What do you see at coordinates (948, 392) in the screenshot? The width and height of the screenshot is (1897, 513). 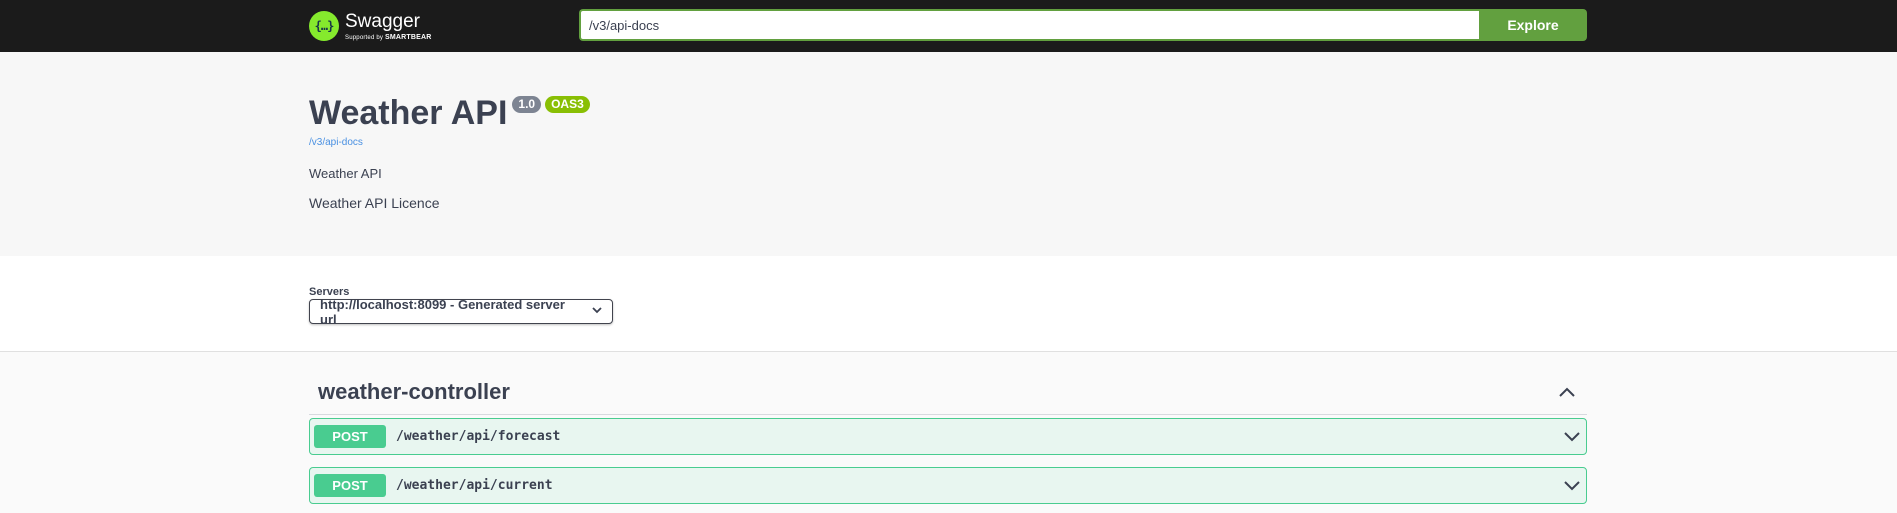 I see `tag-header-weather-controller: weather-controller` at bounding box center [948, 392].